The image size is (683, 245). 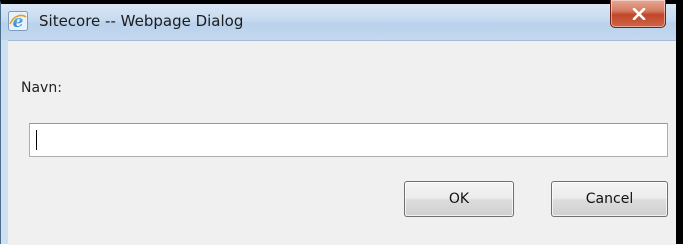 What do you see at coordinates (36, 140) in the screenshot?
I see `text-caret` at bounding box center [36, 140].